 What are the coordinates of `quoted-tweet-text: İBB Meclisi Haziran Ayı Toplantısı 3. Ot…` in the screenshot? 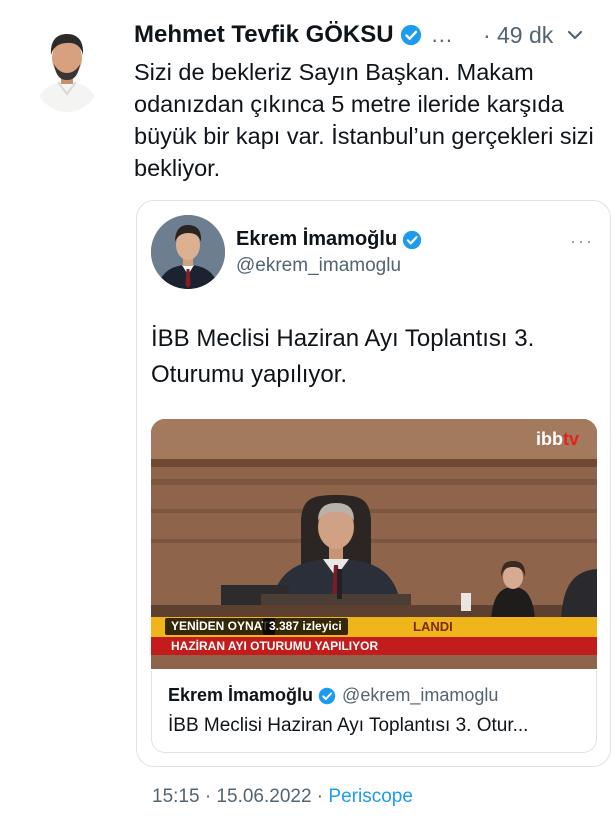 It's located at (343, 356).